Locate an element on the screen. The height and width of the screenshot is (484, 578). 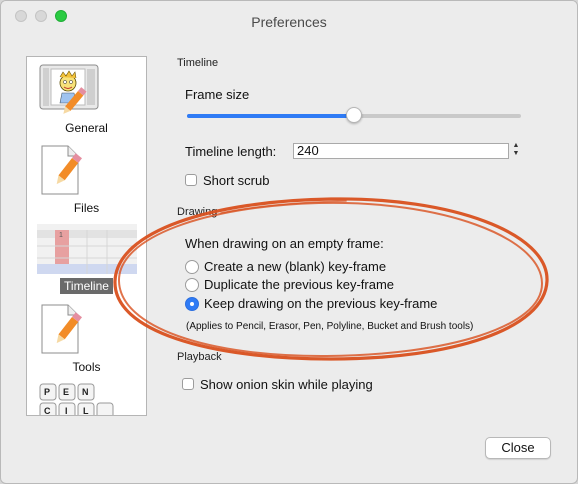
short-scrub-checkbox is located at coordinates (191, 180).